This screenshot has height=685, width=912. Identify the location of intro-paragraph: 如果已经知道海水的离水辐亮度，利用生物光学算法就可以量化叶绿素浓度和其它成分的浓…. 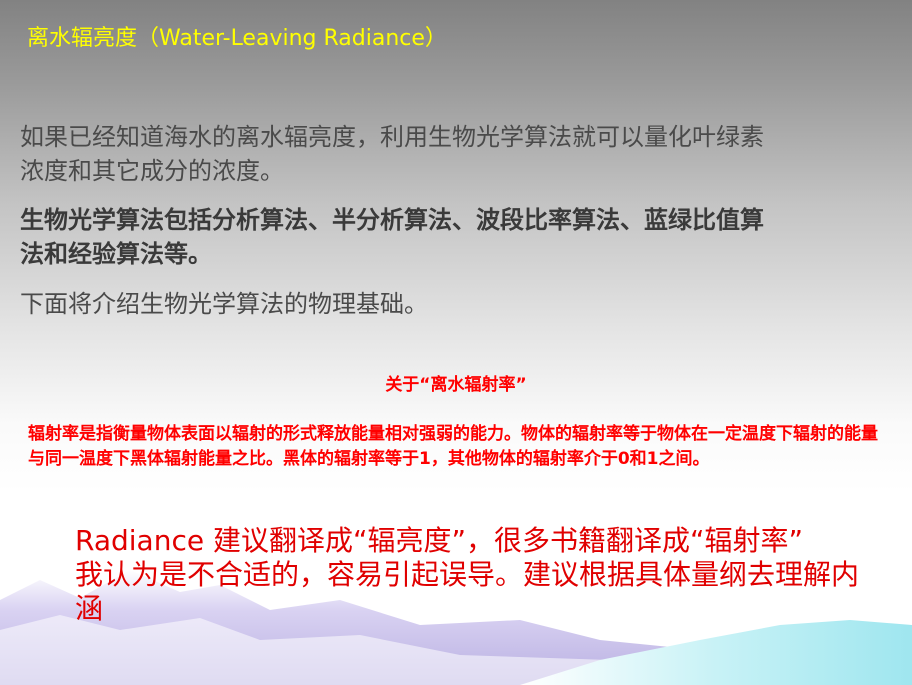
(392, 154).